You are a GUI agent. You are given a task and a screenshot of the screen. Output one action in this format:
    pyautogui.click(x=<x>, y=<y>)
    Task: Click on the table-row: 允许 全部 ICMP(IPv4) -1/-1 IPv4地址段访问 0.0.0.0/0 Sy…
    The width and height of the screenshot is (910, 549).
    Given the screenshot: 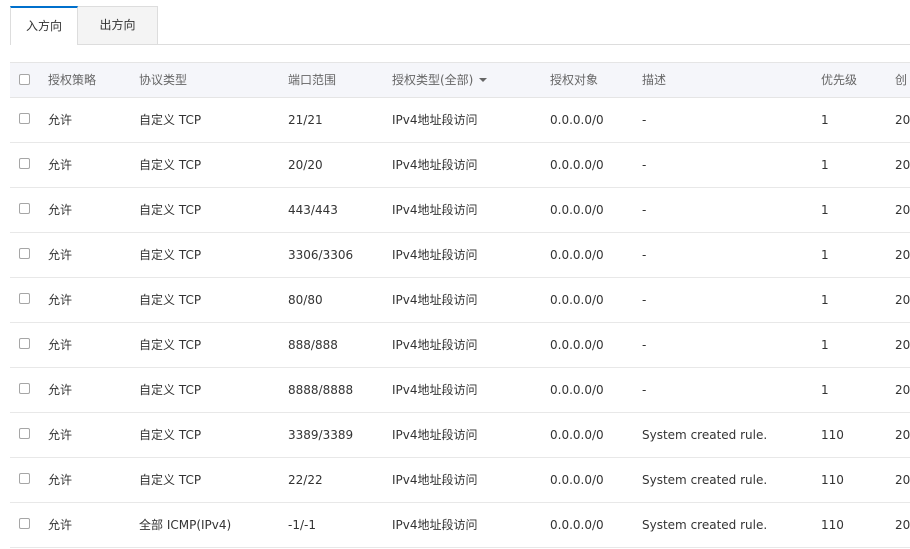 What is the action you would take?
    pyautogui.click(x=460, y=525)
    